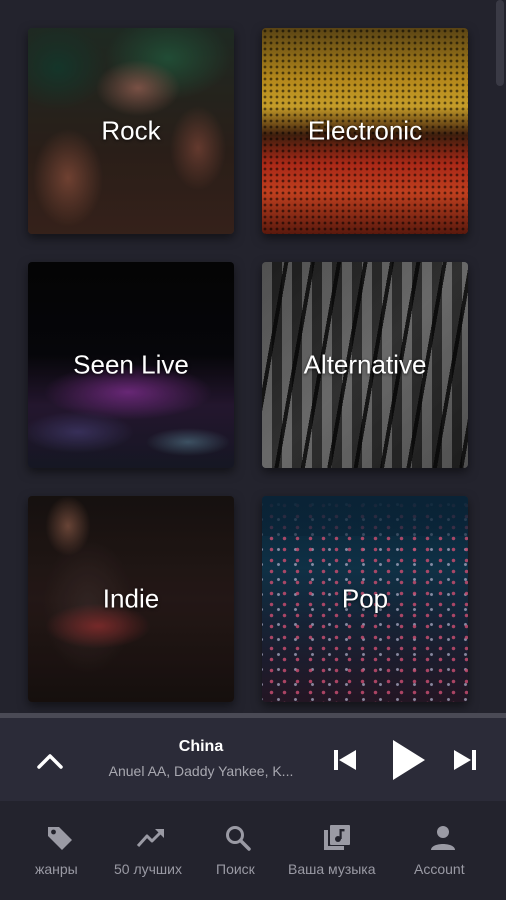  What do you see at coordinates (56, 869) in the screenshot?
I see `nav-label: жанры` at bounding box center [56, 869].